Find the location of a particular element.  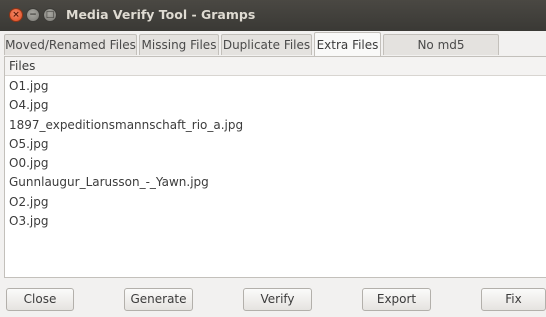

minimize-icon: − is located at coordinates (33, 15).